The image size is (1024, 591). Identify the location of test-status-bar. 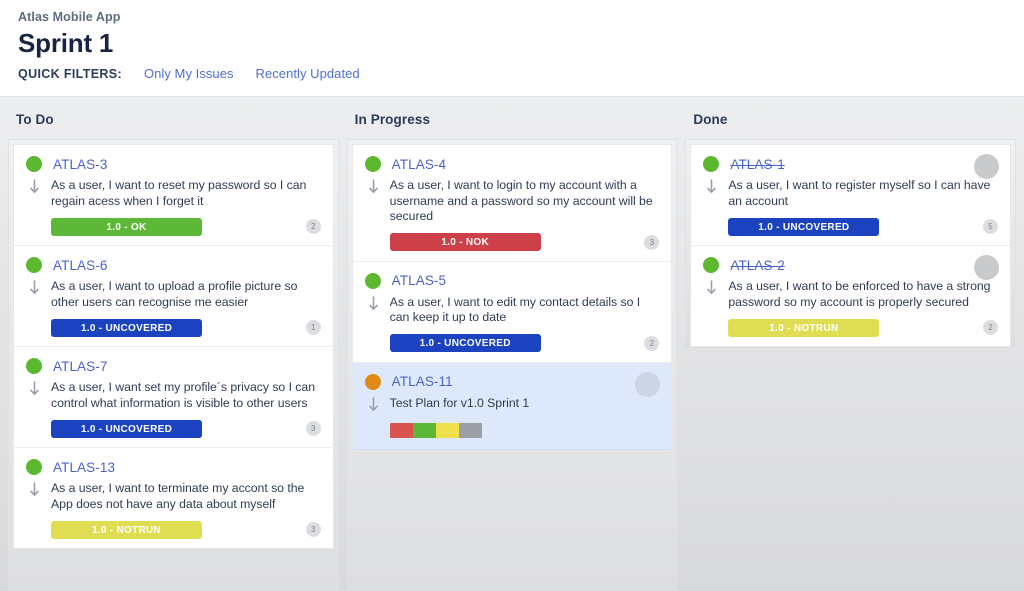
(435, 430).